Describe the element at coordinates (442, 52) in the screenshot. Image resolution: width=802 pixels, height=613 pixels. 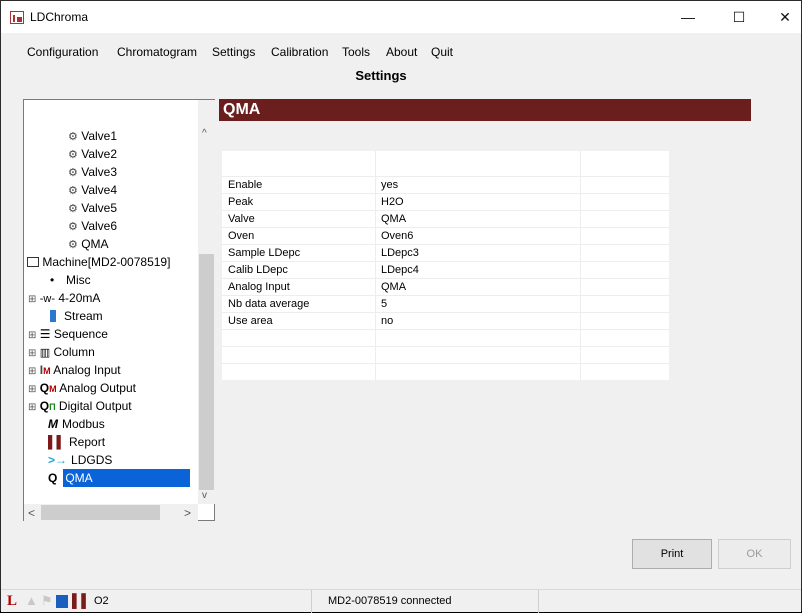
I see `menu-quit: Quit` at that location.